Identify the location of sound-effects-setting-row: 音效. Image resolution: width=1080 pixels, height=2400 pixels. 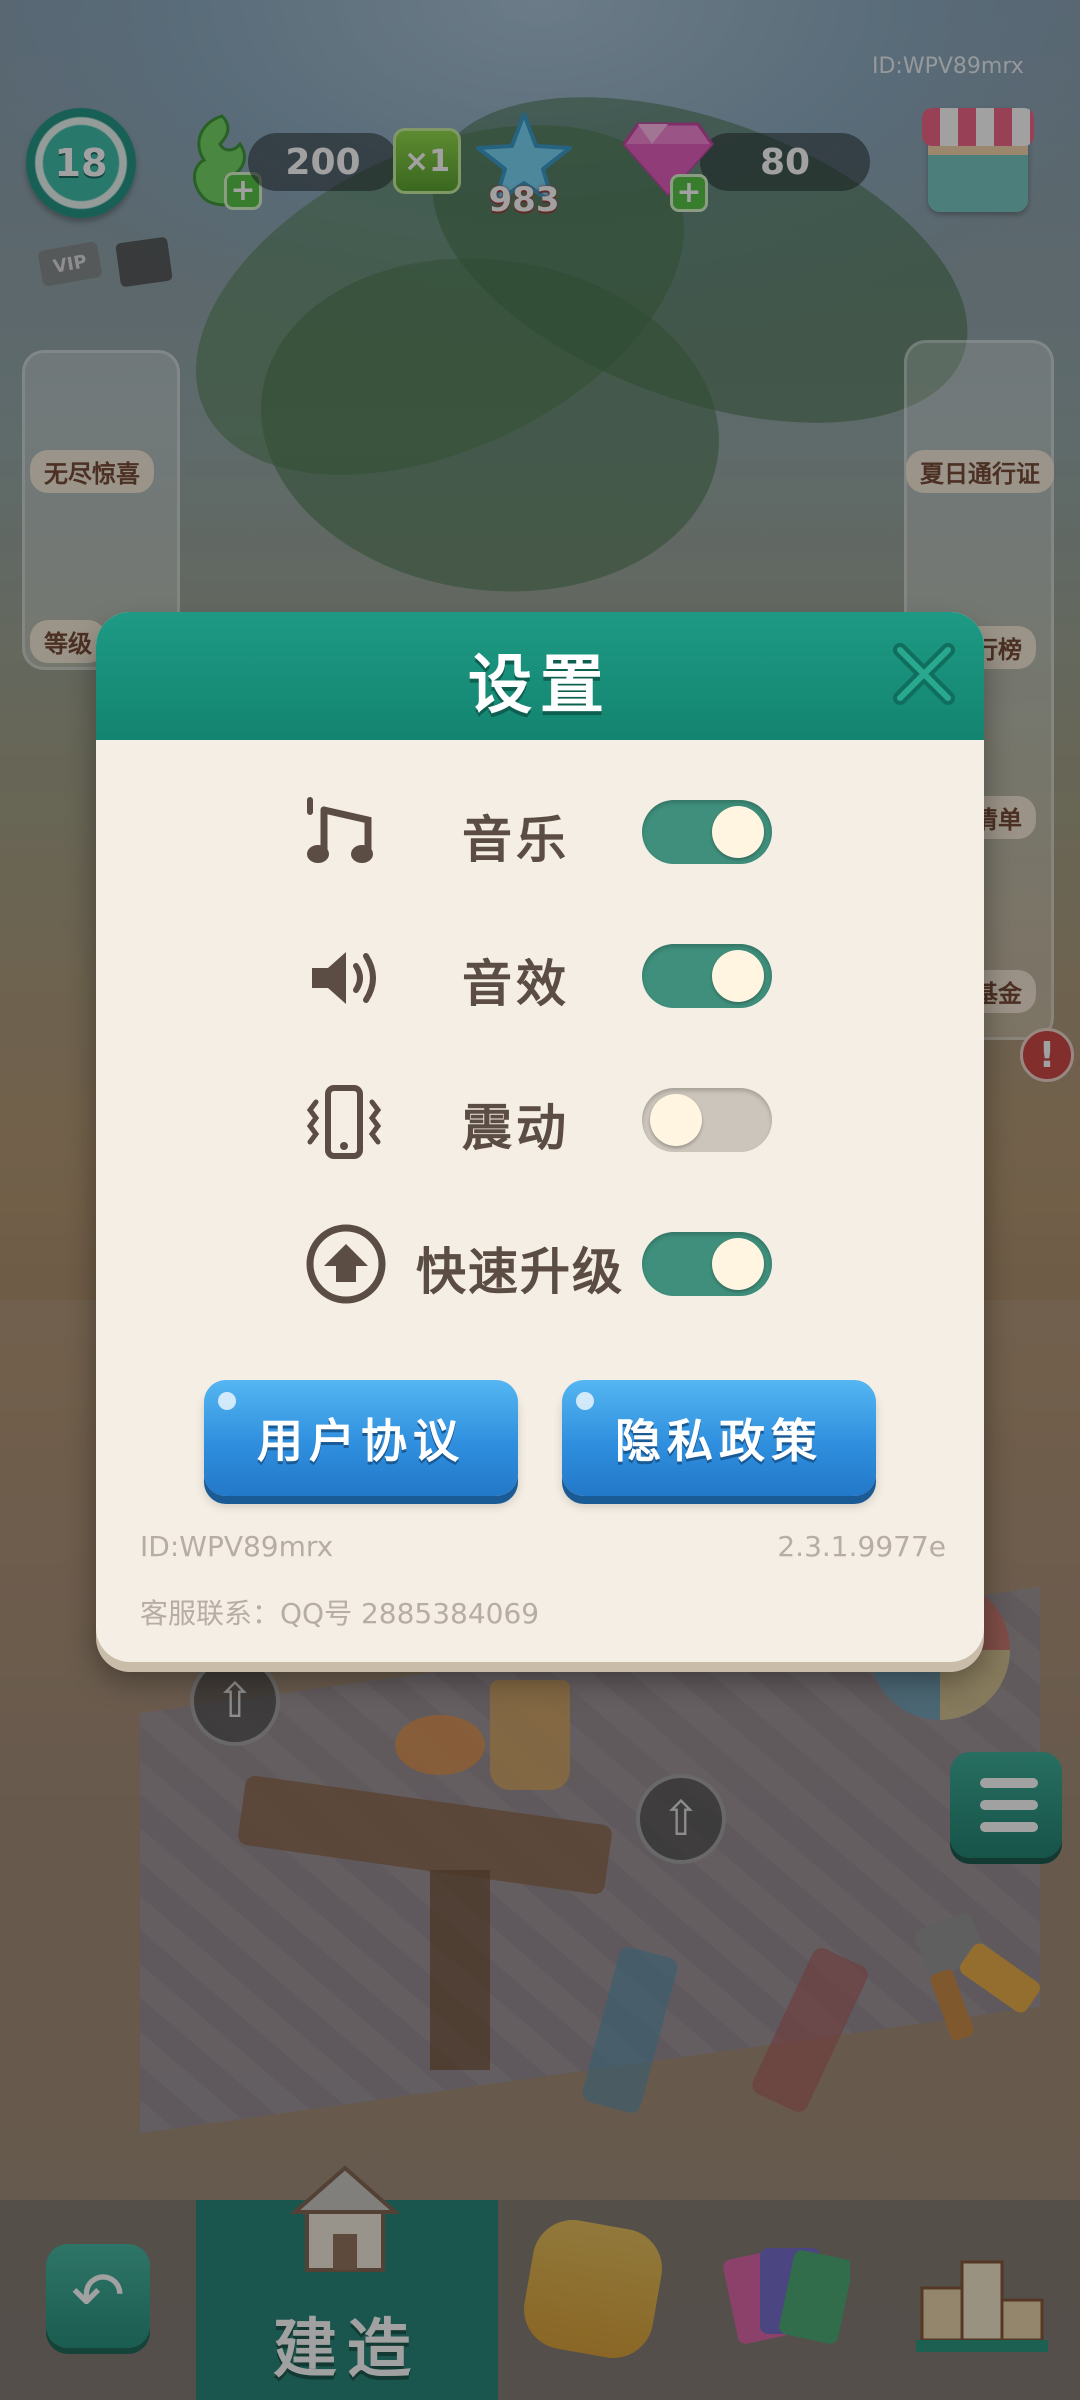
(540, 976).